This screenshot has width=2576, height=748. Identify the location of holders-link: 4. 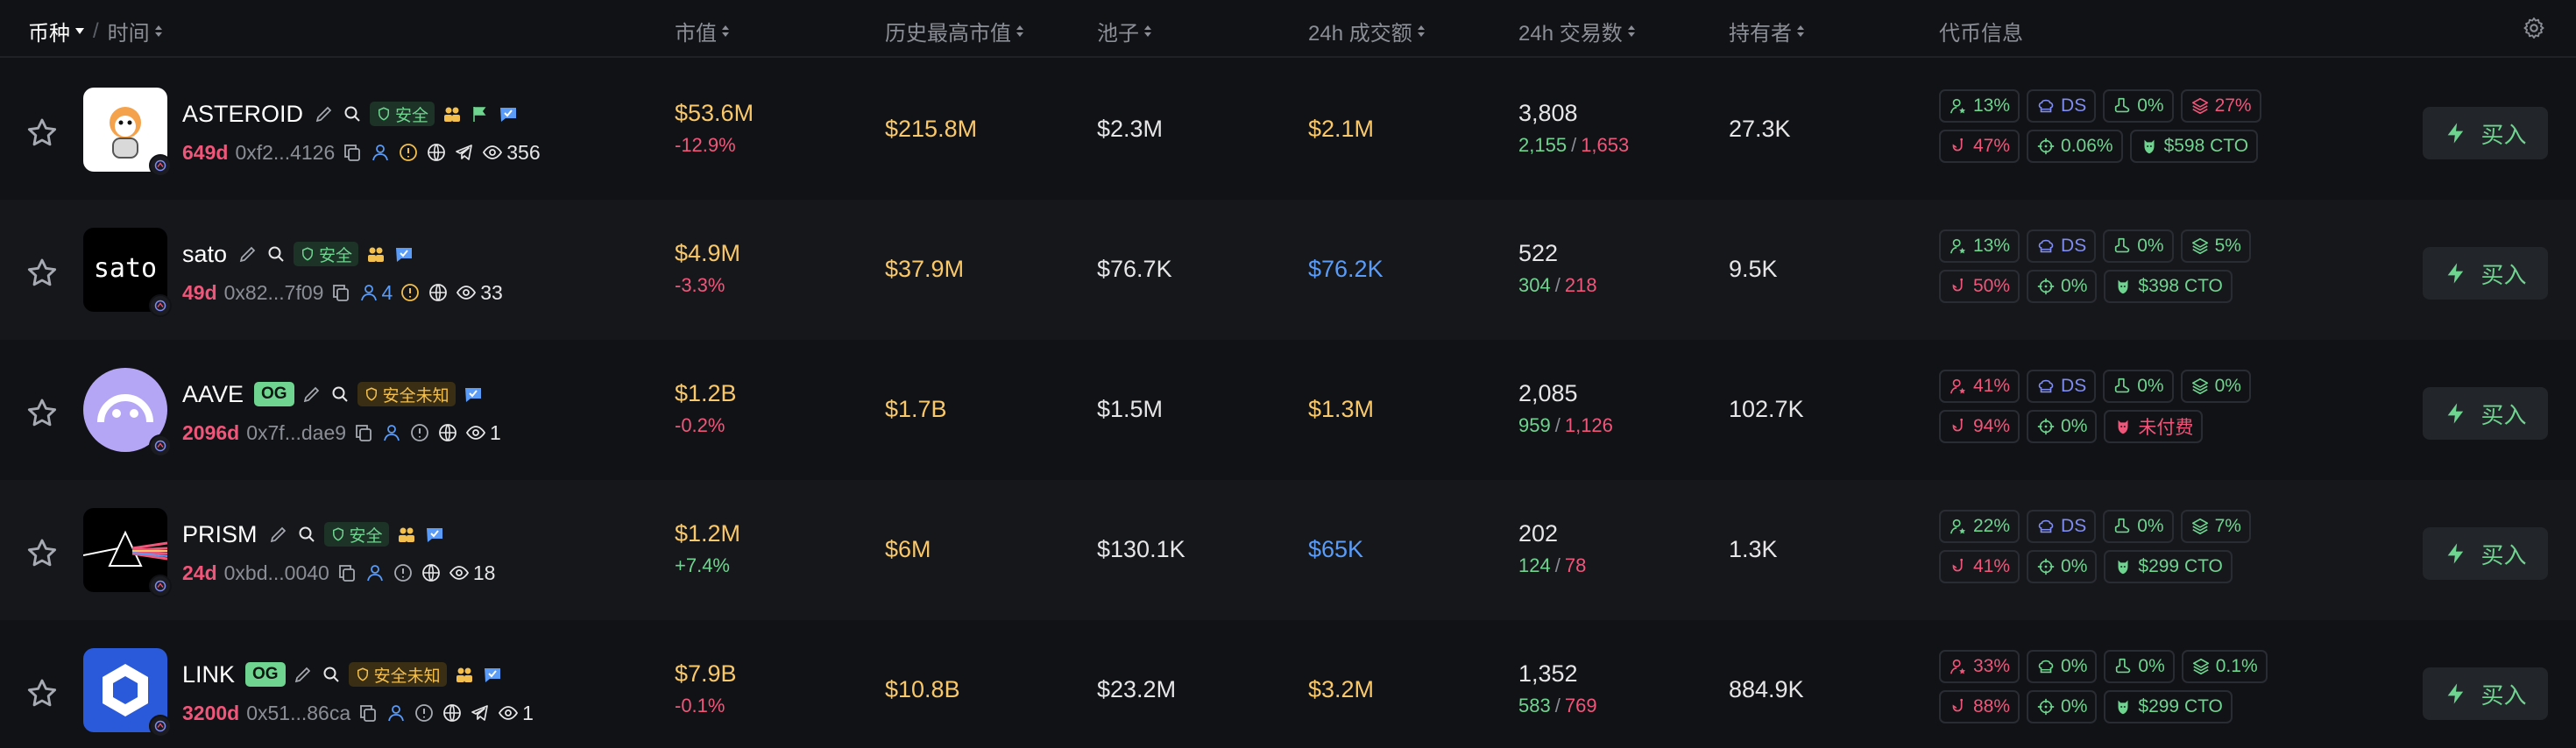
(375, 293).